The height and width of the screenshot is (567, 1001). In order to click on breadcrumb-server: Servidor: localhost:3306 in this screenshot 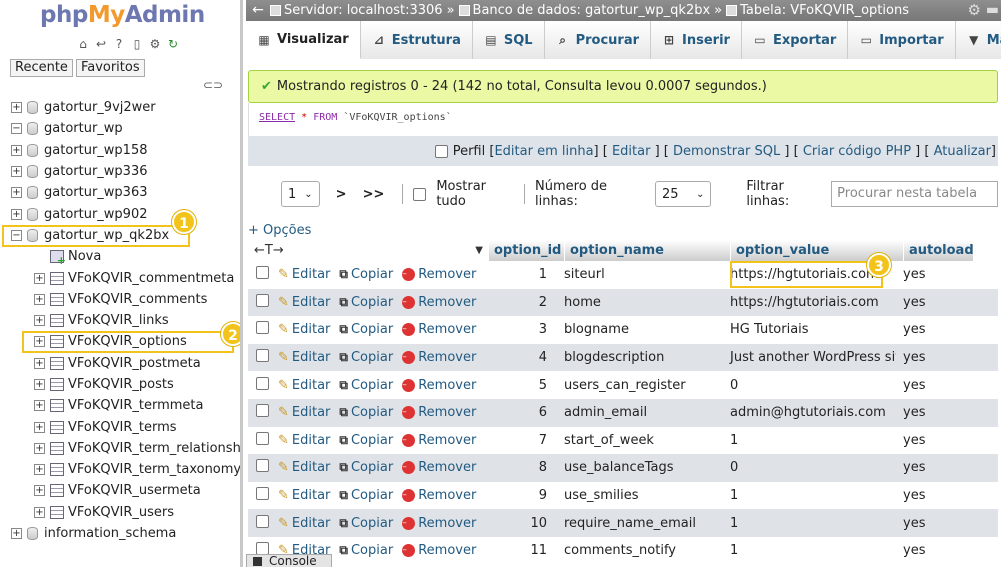, I will do `click(356, 10)`.